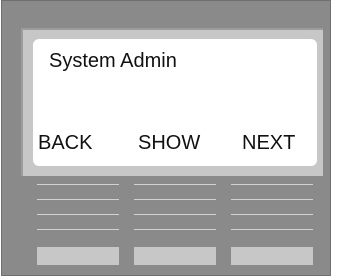 The width and height of the screenshot is (340, 276). What do you see at coordinates (268, 143) in the screenshot?
I see `softkey-next-label: NEXT` at bounding box center [268, 143].